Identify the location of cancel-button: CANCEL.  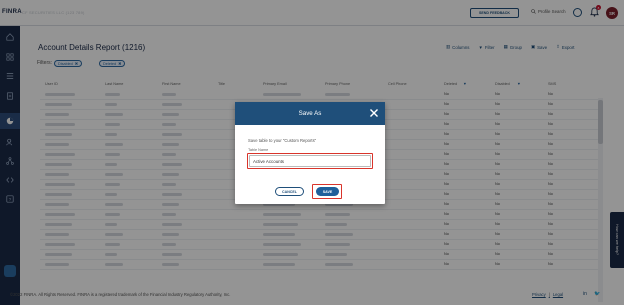
(289, 191).